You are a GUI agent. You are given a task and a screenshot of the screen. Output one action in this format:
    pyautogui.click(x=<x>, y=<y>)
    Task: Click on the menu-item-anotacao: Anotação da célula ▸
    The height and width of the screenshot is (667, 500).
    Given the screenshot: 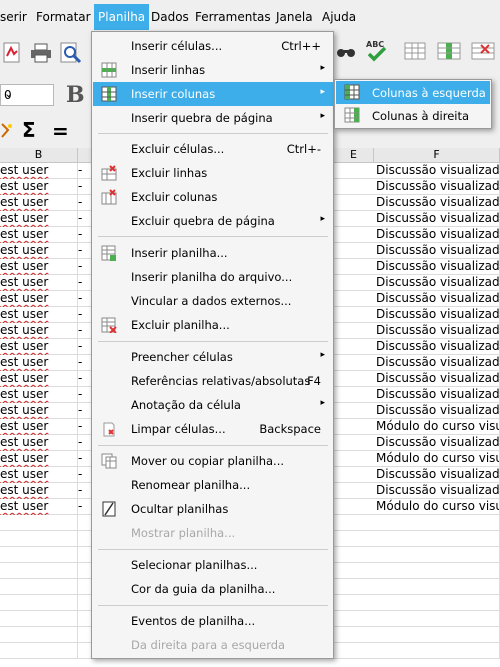 What is the action you would take?
    pyautogui.click(x=213, y=405)
    